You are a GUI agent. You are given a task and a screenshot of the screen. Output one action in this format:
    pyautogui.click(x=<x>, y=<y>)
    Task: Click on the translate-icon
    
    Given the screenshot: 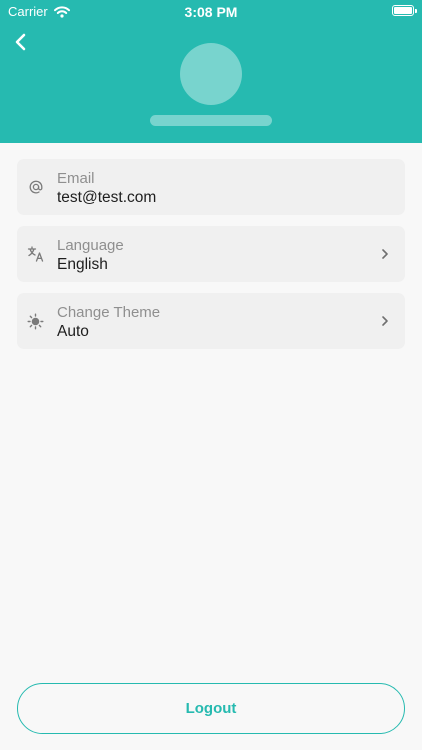 What is the action you would take?
    pyautogui.click(x=36, y=254)
    